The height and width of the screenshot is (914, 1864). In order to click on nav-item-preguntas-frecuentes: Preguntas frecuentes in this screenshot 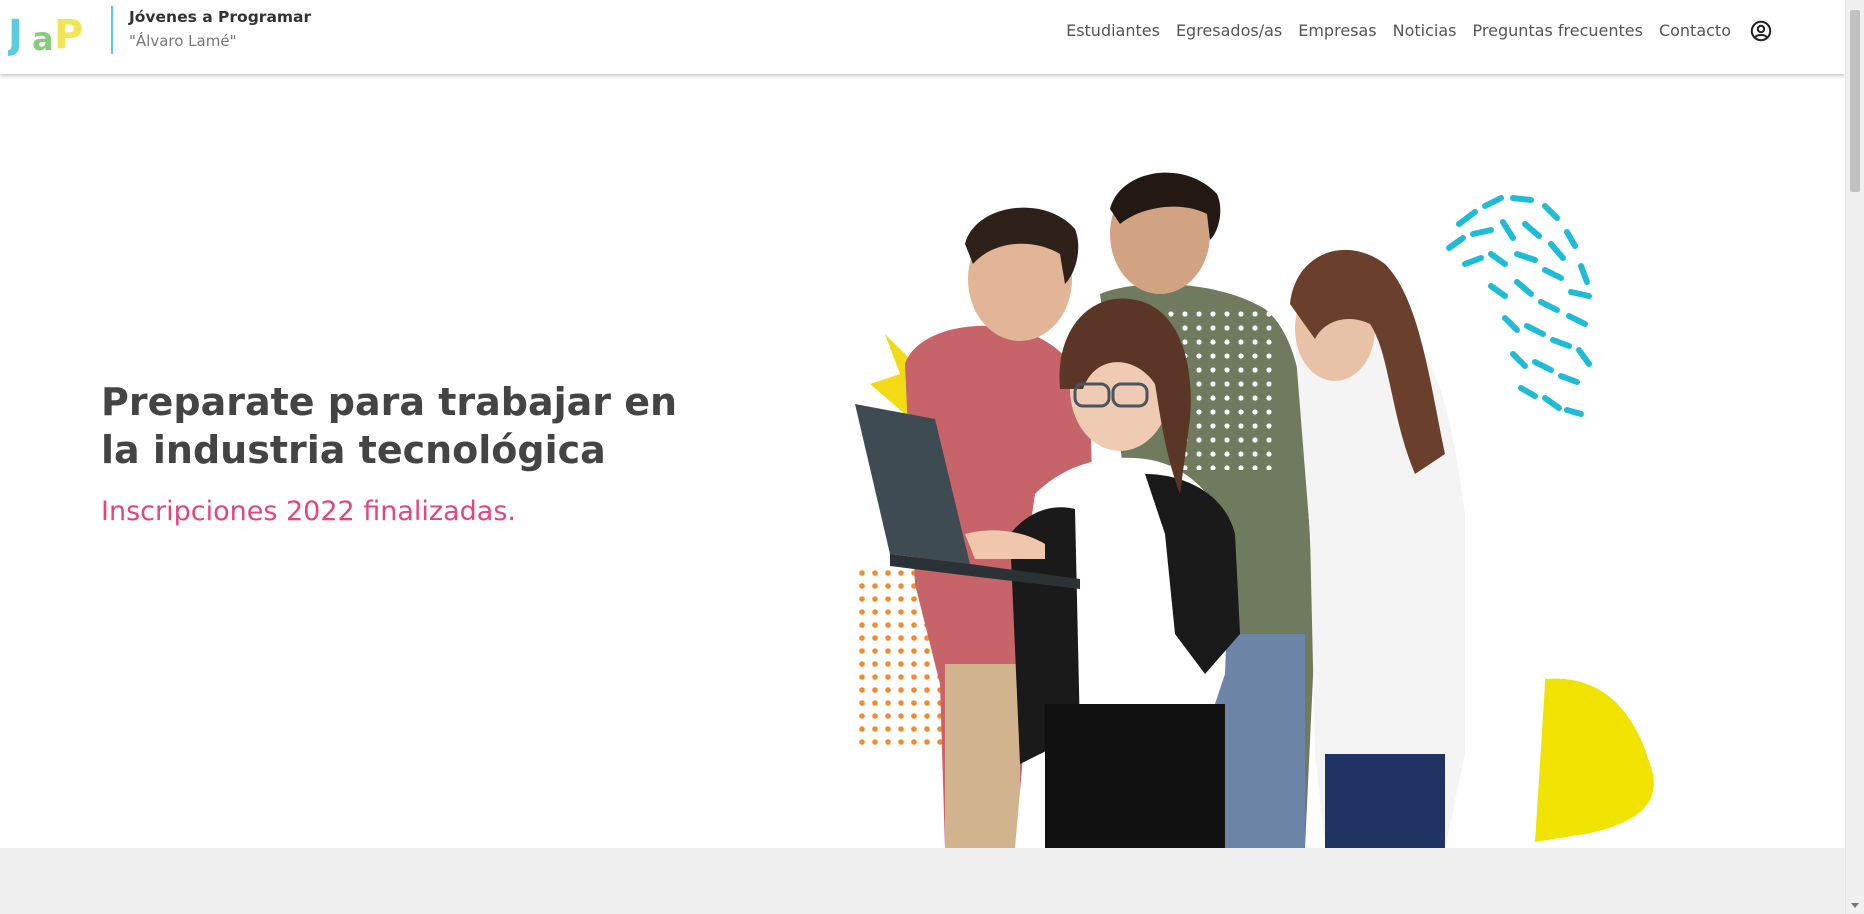, I will do `click(1558, 31)`.